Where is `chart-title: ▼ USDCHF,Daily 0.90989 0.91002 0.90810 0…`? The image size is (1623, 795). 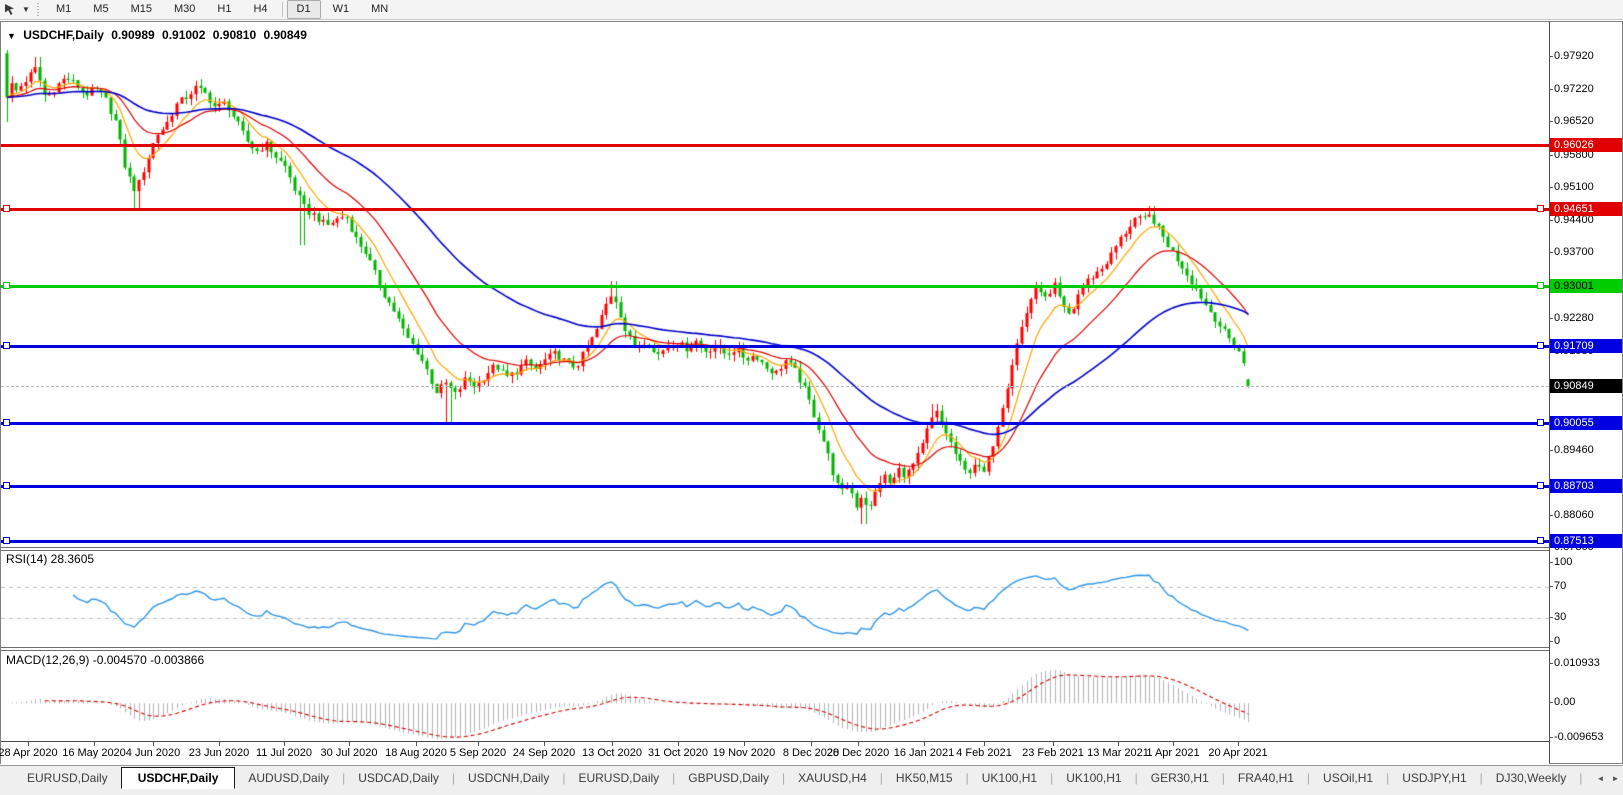
chart-title: ▼ USDCHF,Daily 0.90989 0.91002 0.90810 0… is located at coordinates (159, 35).